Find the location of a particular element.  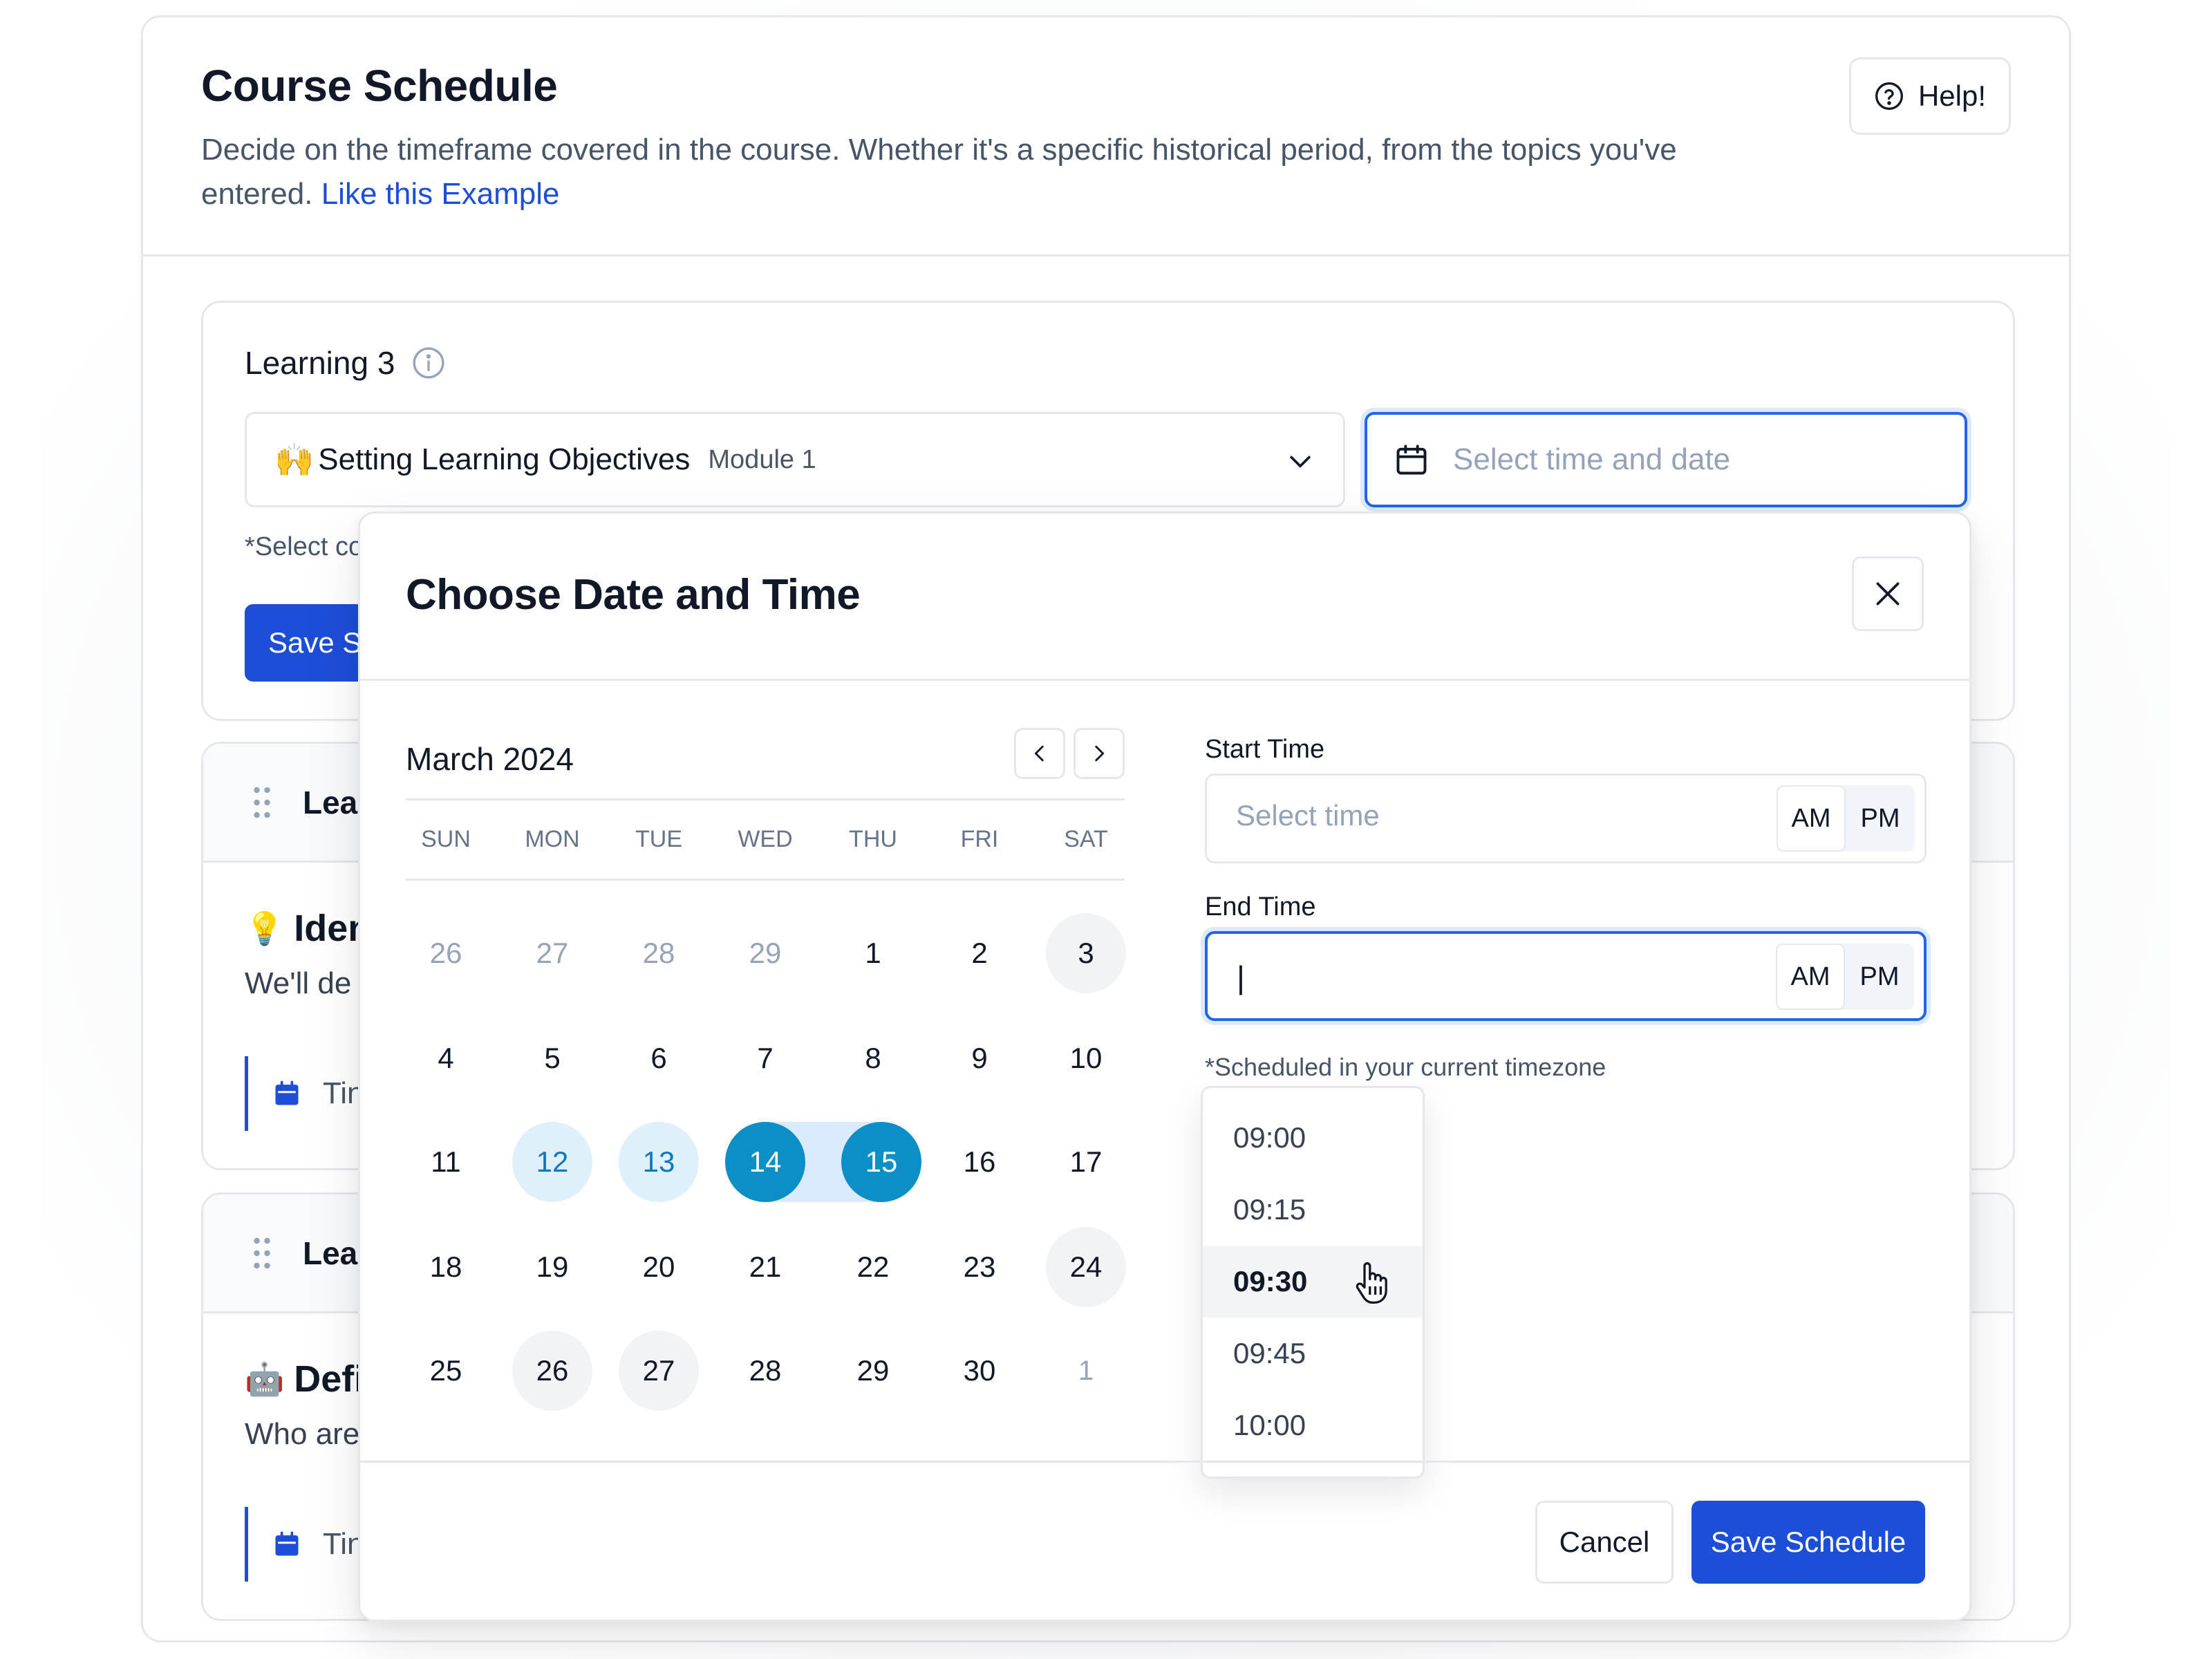

section-description: We'll de is located at coordinates (298, 983).